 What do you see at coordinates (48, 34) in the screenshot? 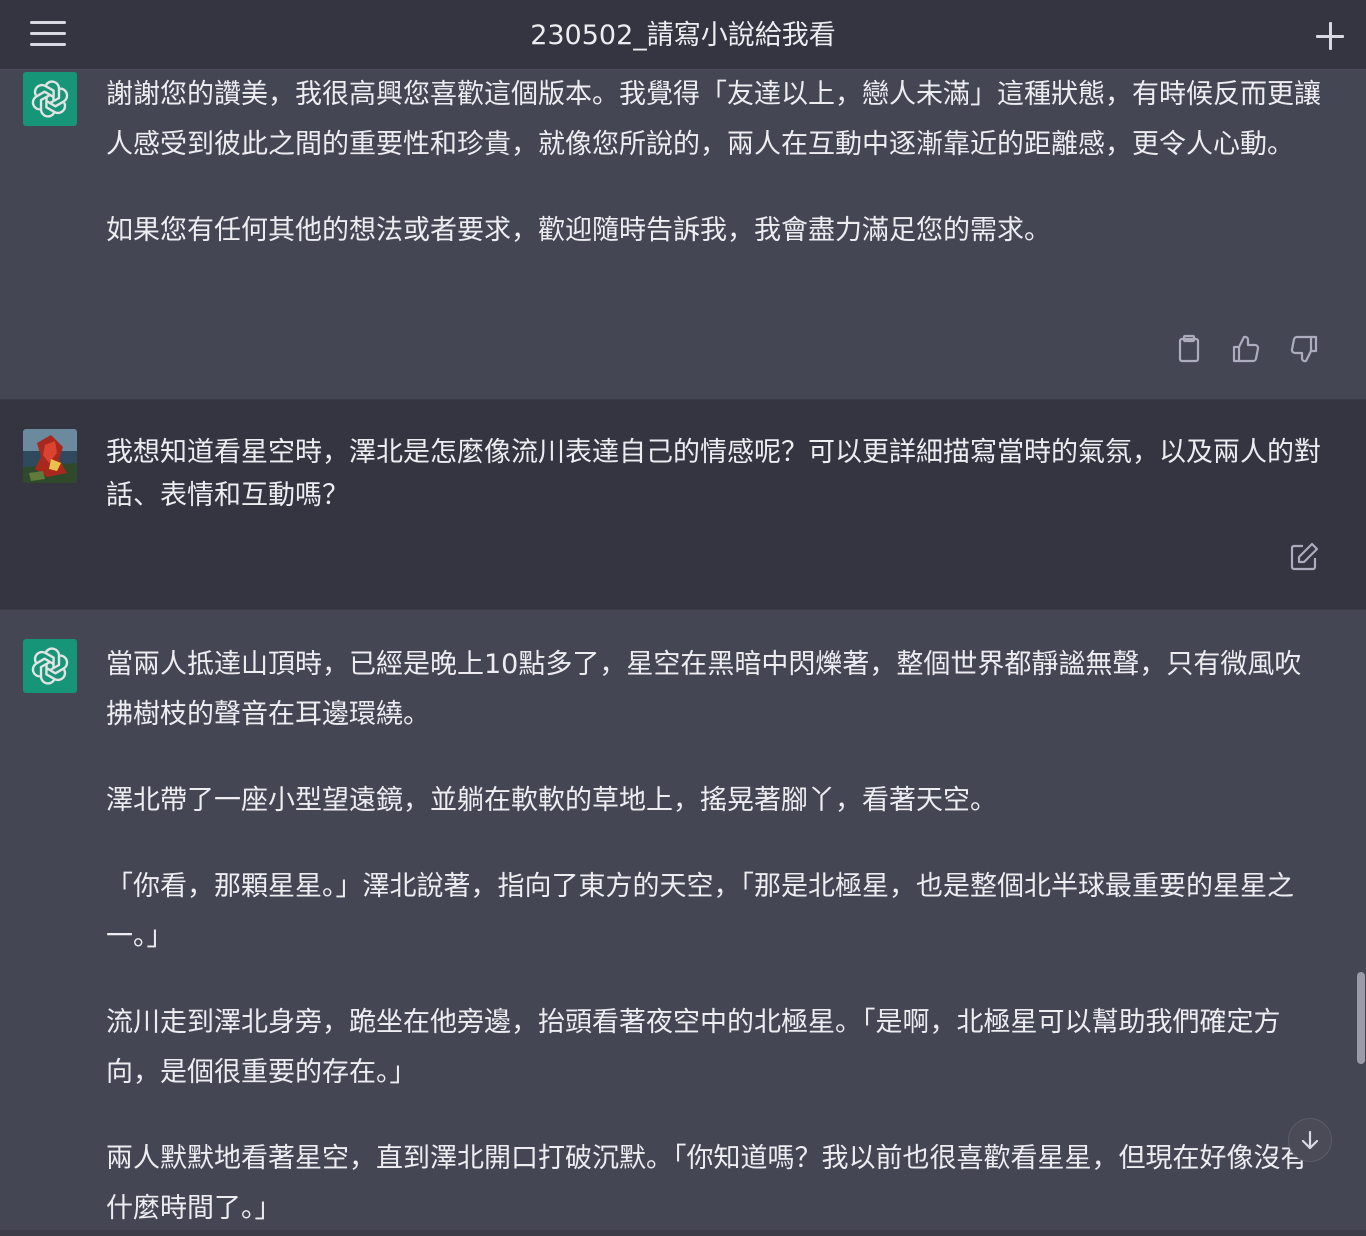
I see `hamburger-menu-icon` at bounding box center [48, 34].